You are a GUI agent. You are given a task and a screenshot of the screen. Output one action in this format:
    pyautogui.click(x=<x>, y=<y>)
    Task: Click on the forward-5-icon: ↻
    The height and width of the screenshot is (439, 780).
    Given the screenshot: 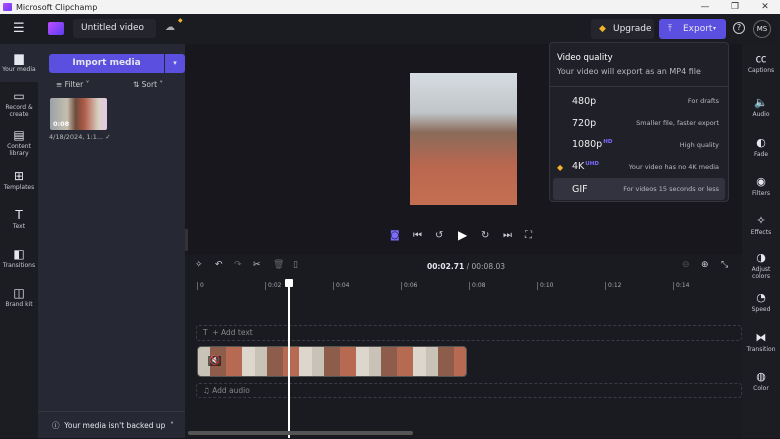 What is the action you would take?
    pyautogui.click(x=485, y=235)
    